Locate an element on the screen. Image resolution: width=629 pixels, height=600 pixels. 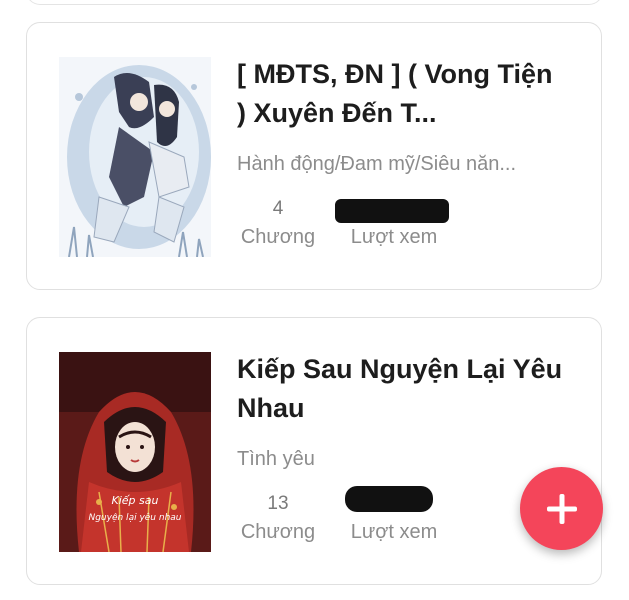
chapter-count: 13 Chương is located at coordinates (278, 518).